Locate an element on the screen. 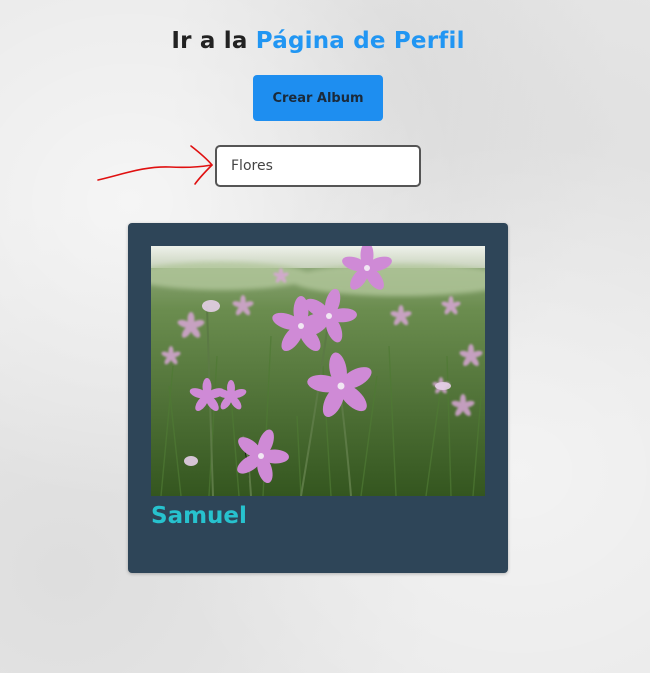 This screenshot has width=650, height=673. album-owner-name: Samuel is located at coordinates (199, 516).